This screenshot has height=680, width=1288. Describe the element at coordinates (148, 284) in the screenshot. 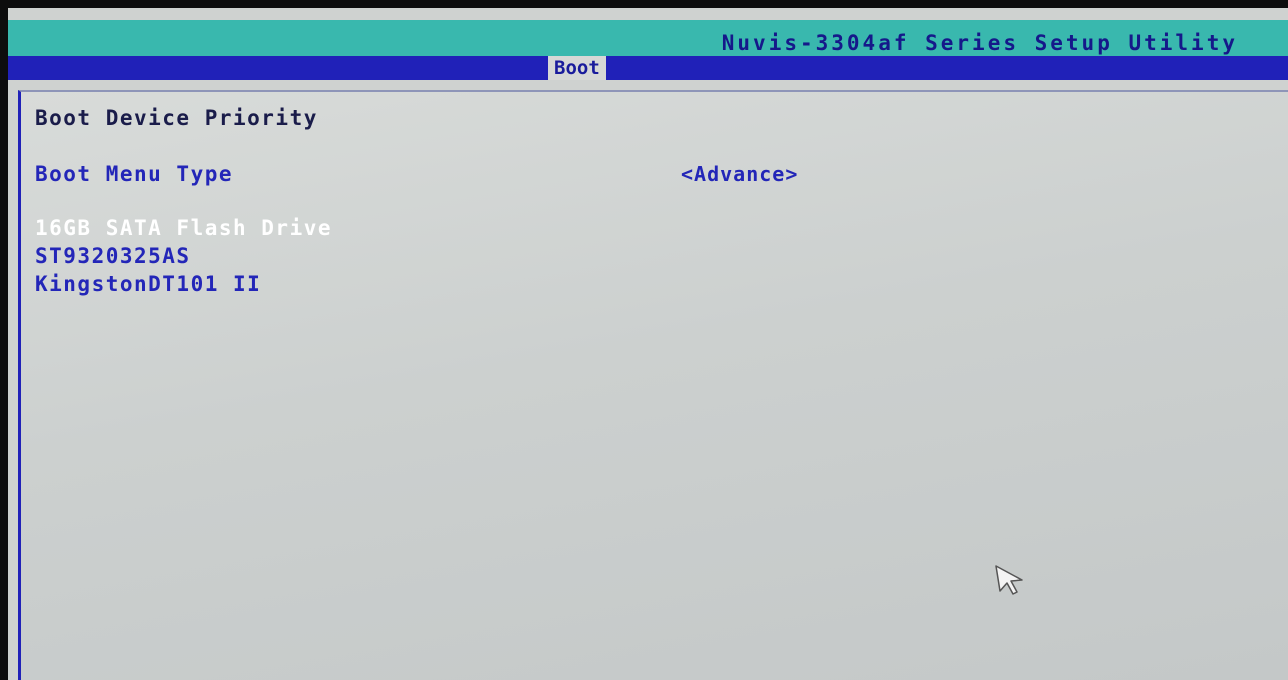

I see `boot-device-item: KingstonDT101 II` at that location.